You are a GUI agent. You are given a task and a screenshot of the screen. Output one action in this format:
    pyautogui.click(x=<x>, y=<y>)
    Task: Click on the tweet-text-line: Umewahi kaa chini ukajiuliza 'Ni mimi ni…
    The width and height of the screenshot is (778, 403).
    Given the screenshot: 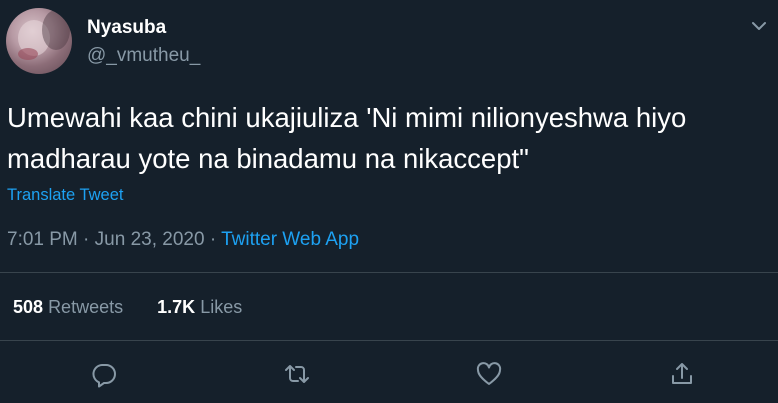 What is the action you would take?
    pyautogui.click(x=347, y=117)
    